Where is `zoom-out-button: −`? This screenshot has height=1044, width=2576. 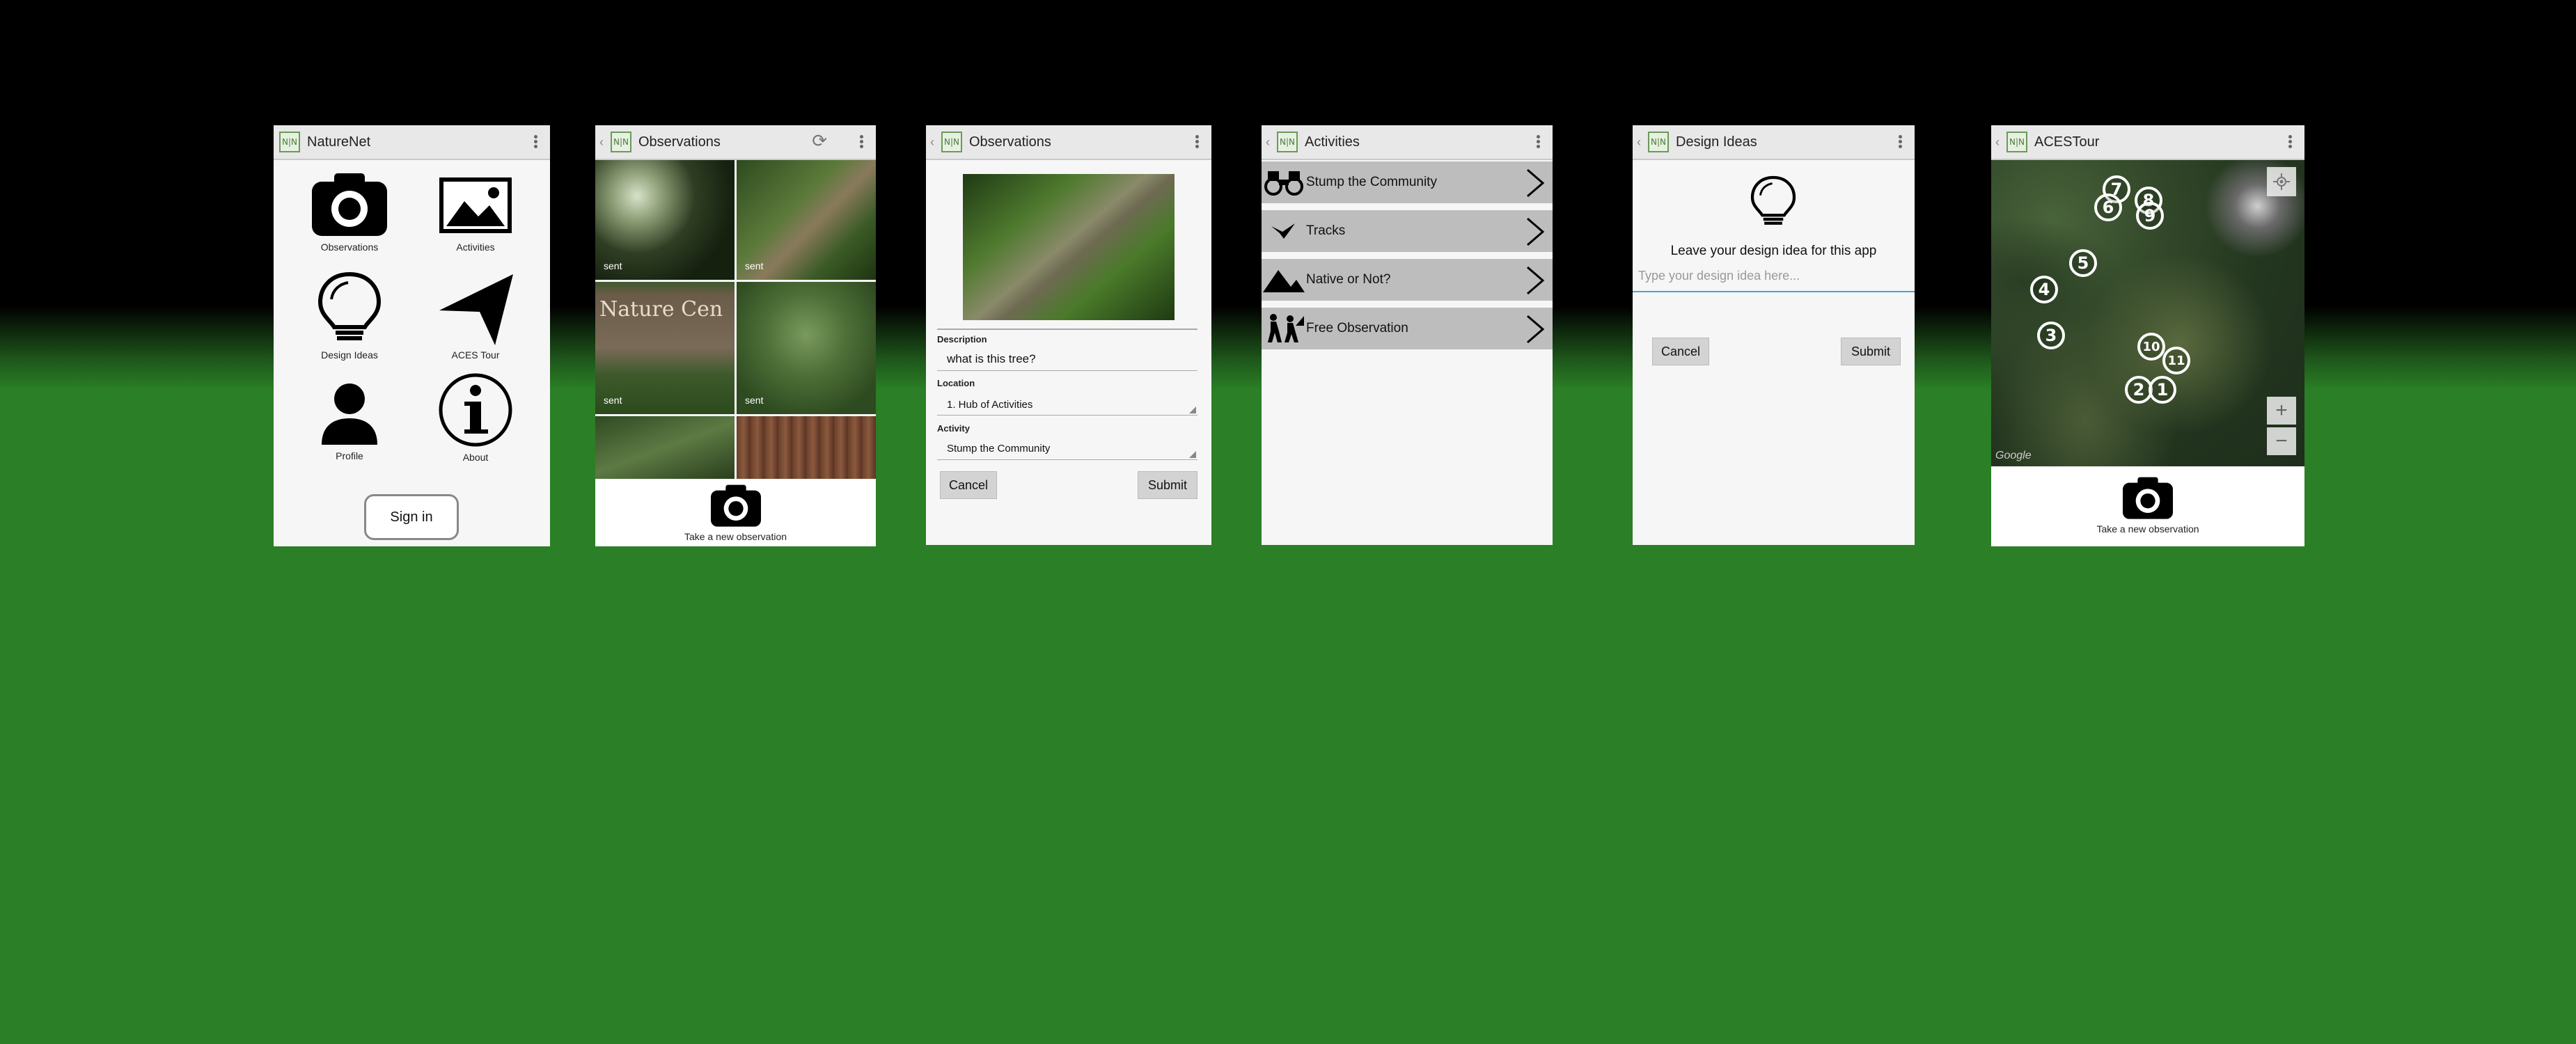 zoom-out-button: − is located at coordinates (2281, 441).